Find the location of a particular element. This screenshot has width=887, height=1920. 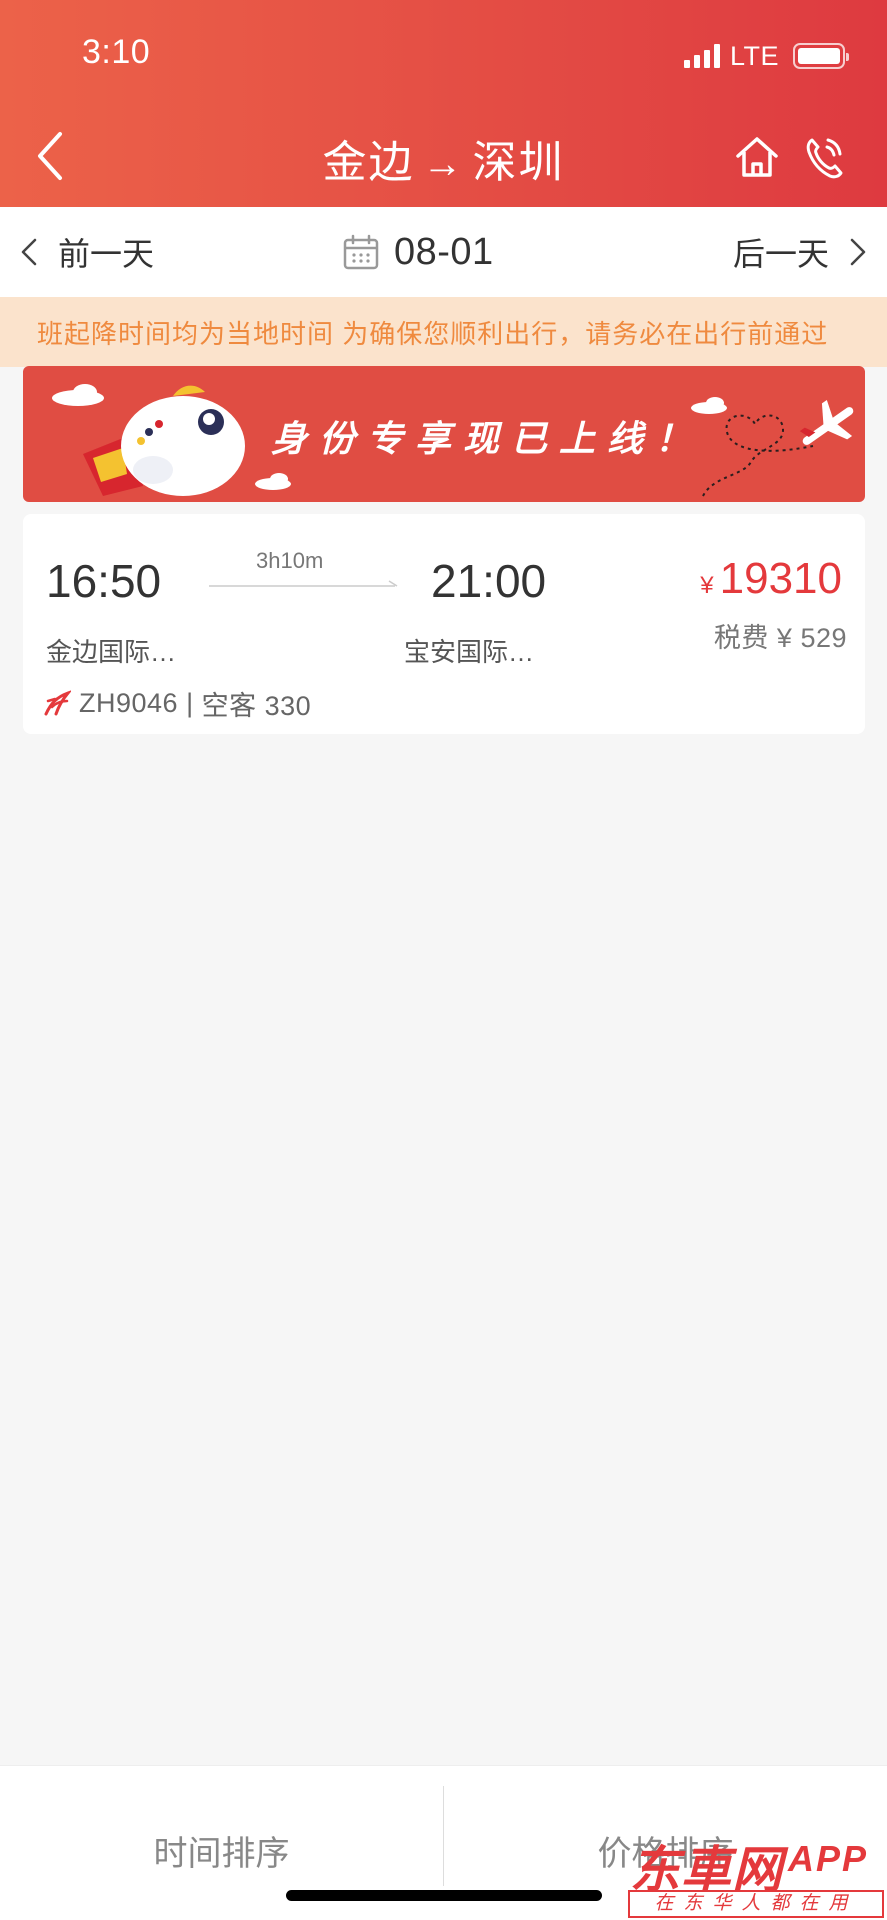

date-bar: 前一天 08-01 后一天 is located at coordinates (443, 252).